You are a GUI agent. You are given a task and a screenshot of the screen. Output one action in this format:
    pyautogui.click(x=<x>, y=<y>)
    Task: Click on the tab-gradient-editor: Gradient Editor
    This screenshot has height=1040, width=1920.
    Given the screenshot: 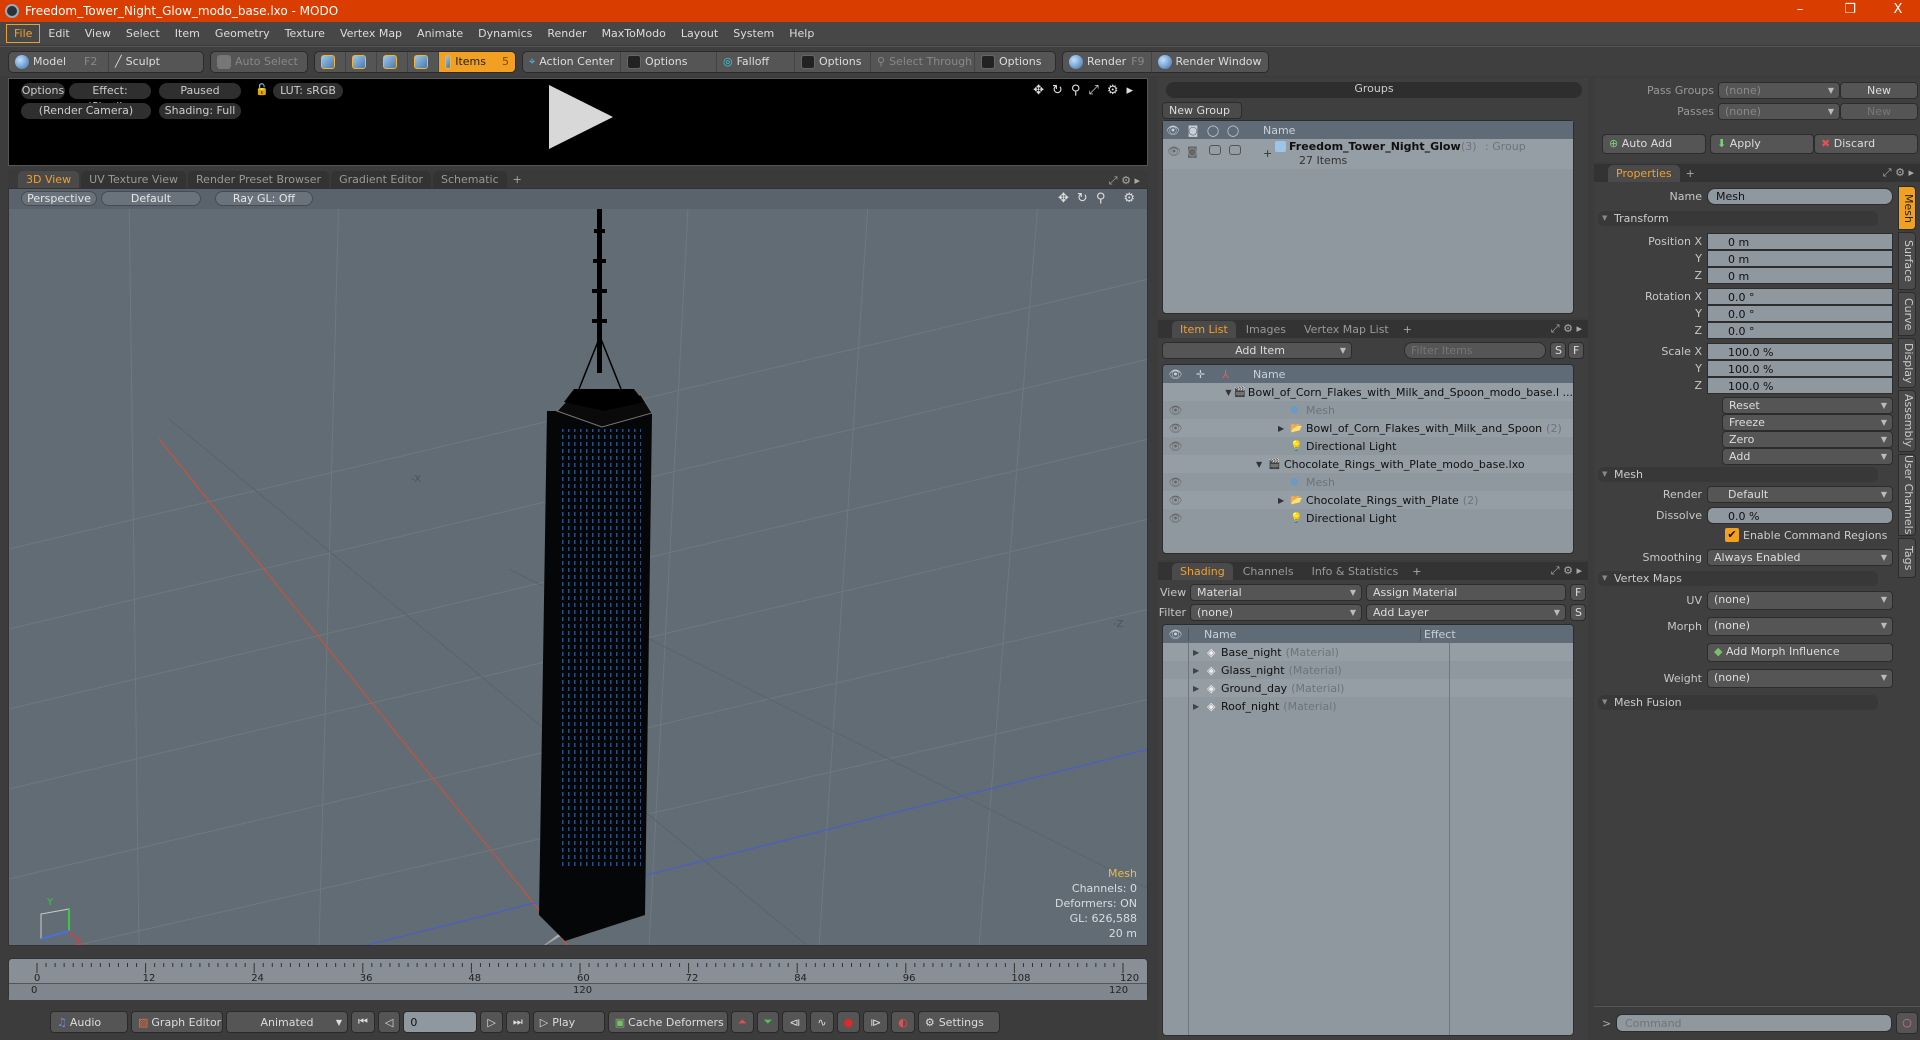 What is the action you would take?
    pyautogui.click(x=381, y=179)
    